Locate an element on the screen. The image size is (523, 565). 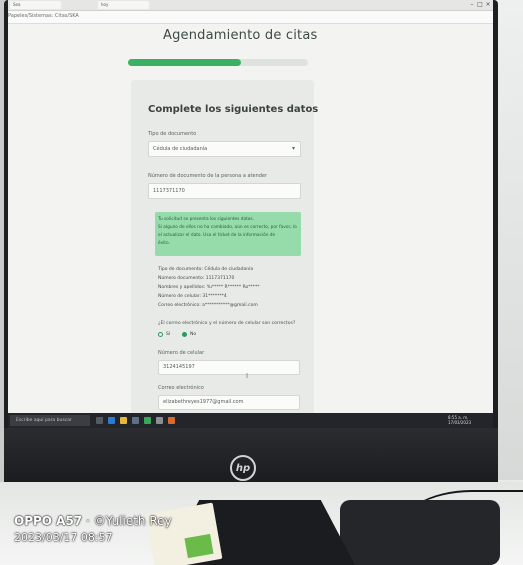
folder-icon is located at coordinates (123, 420).